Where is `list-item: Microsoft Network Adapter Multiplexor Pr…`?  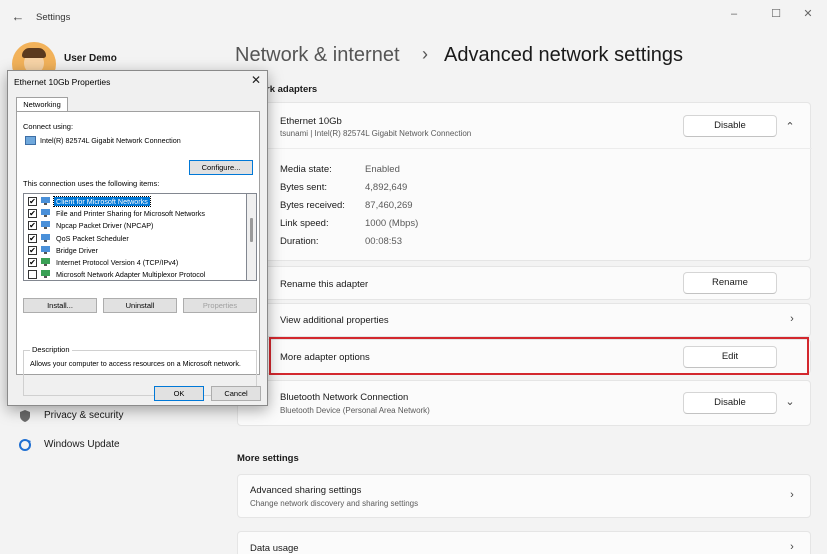
list-item: Microsoft Network Adapter Multiplexor Pr… is located at coordinates (136, 274).